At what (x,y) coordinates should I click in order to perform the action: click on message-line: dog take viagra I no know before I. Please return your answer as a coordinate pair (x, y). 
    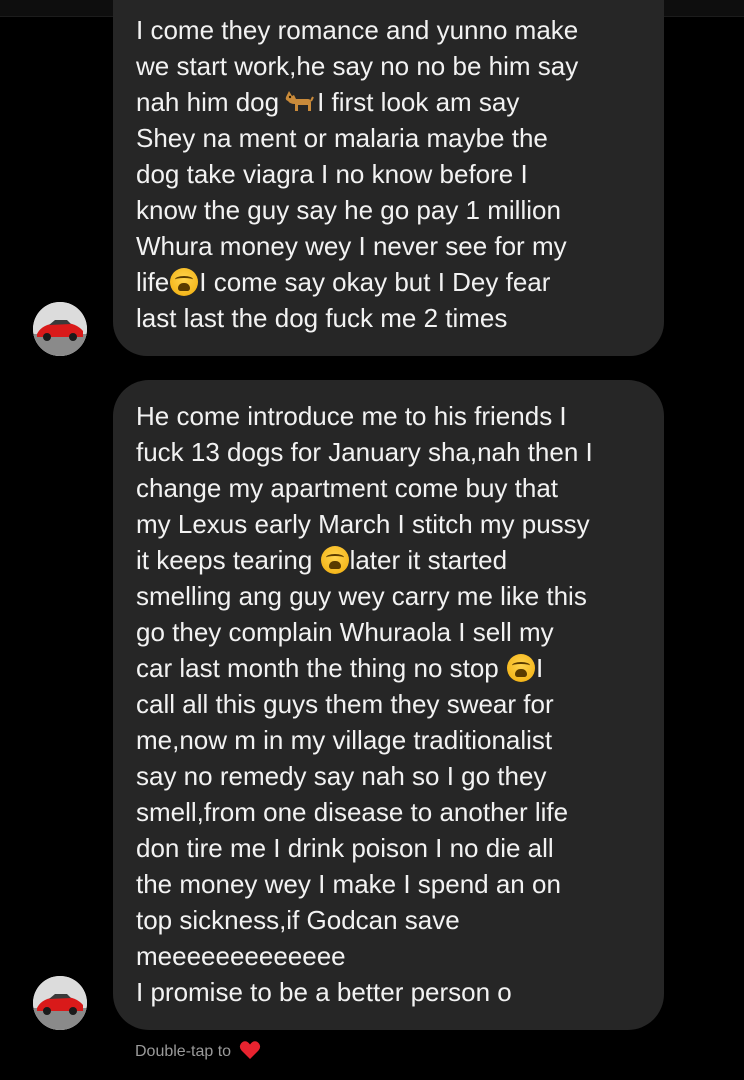
    Looking at the image, I should click on (332, 174).